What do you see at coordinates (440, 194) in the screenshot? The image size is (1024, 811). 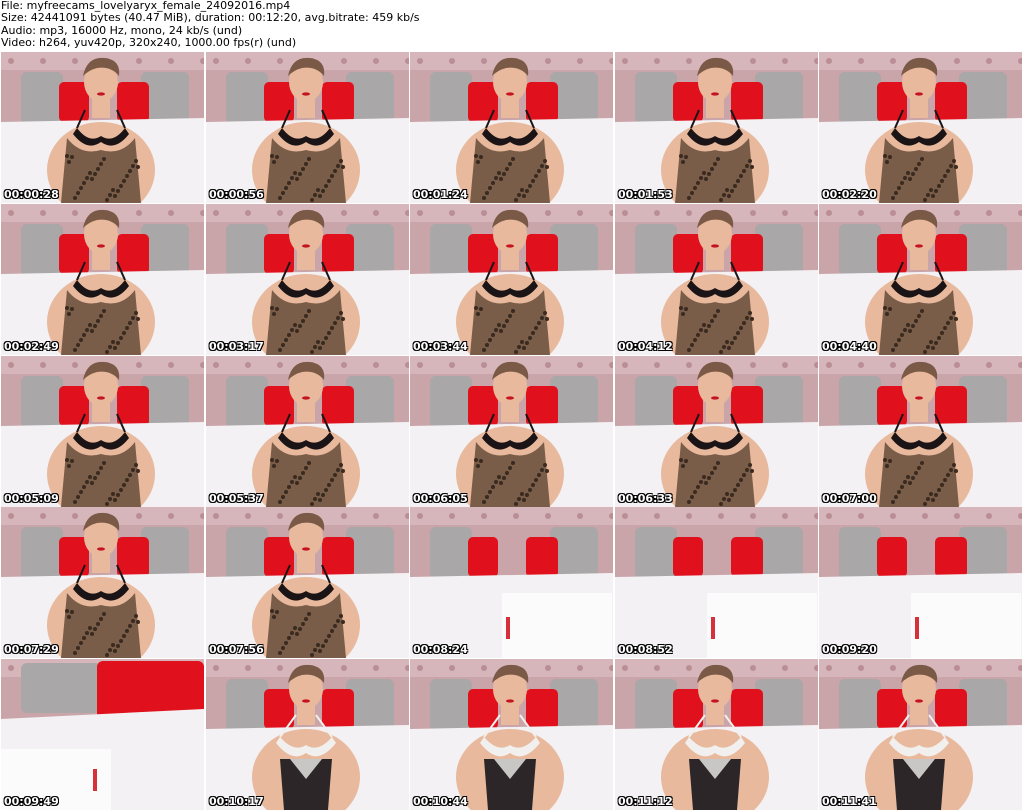 I see `thumbnail-timestamp: 00:01:24` at bounding box center [440, 194].